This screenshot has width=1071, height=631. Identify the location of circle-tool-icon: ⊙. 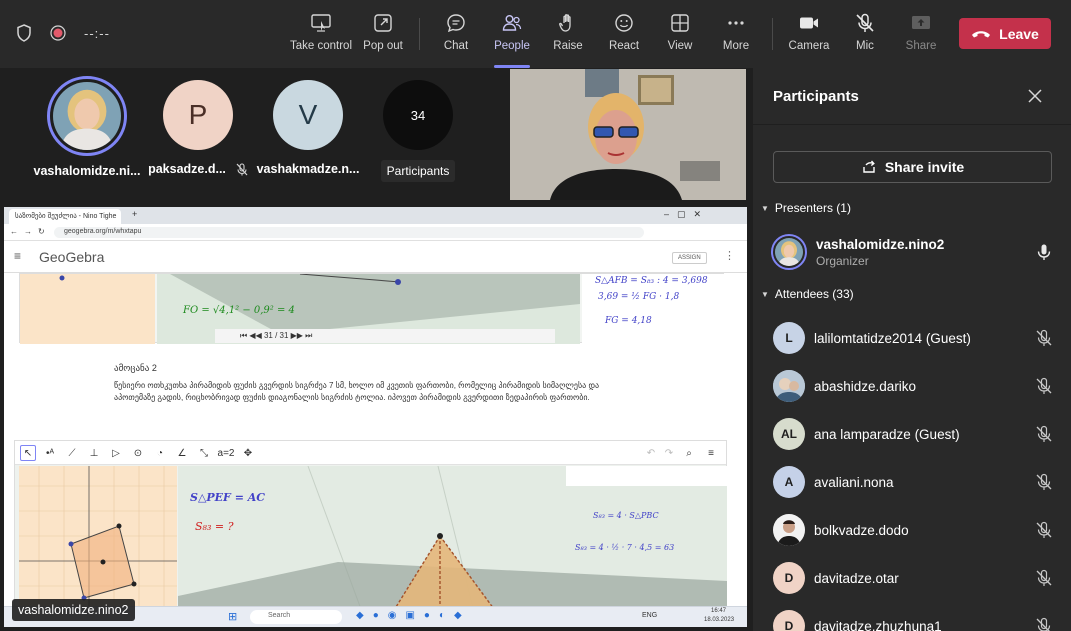
(138, 453).